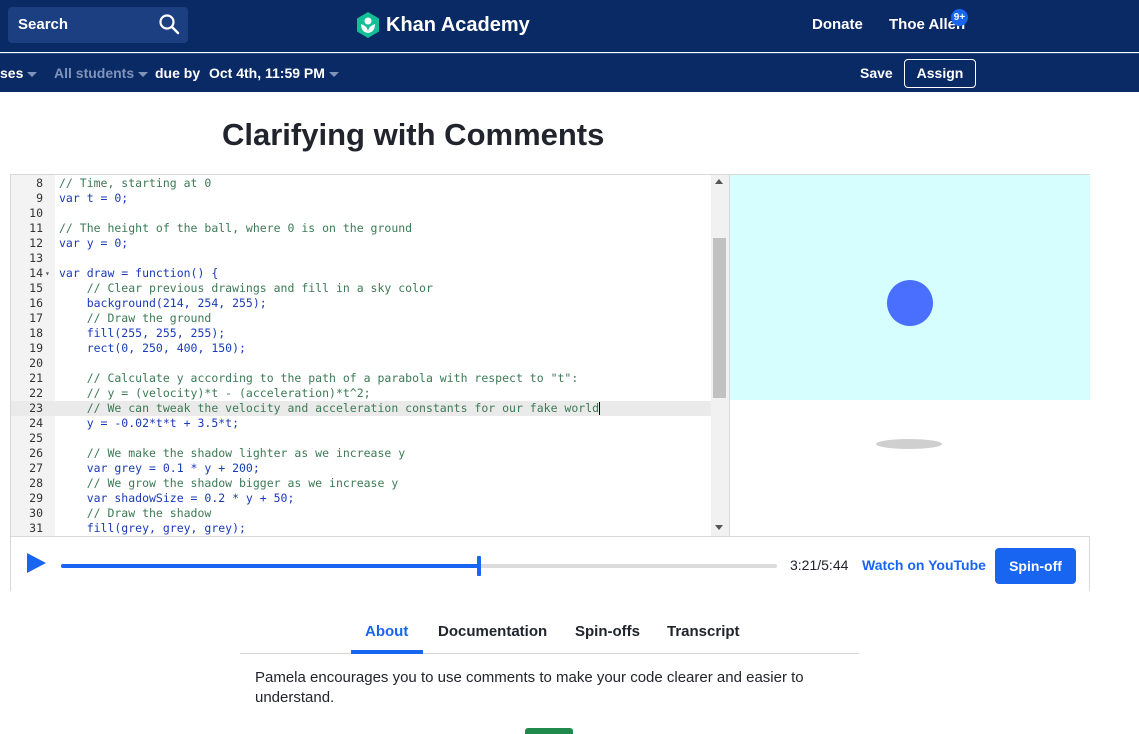 The width and height of the screenshot is (1139, 734). Describe the element at coordinates (39, 198) in the screenshot. I see `line-number: 9` at that location.